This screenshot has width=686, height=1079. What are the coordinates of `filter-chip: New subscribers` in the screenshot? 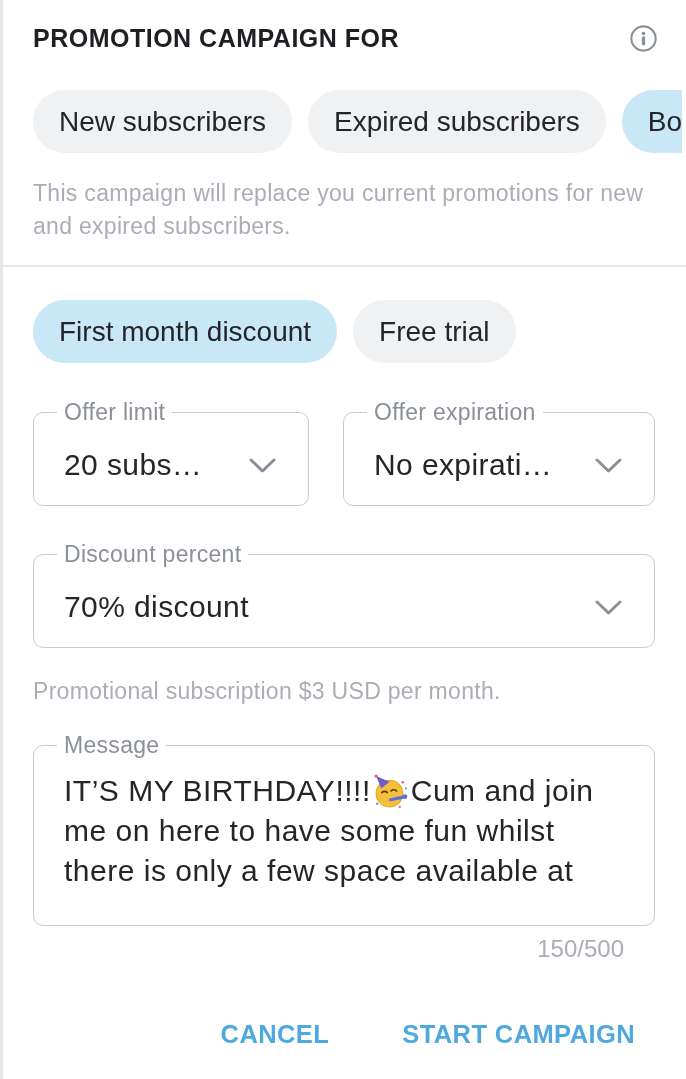 It's located at (162, 121).